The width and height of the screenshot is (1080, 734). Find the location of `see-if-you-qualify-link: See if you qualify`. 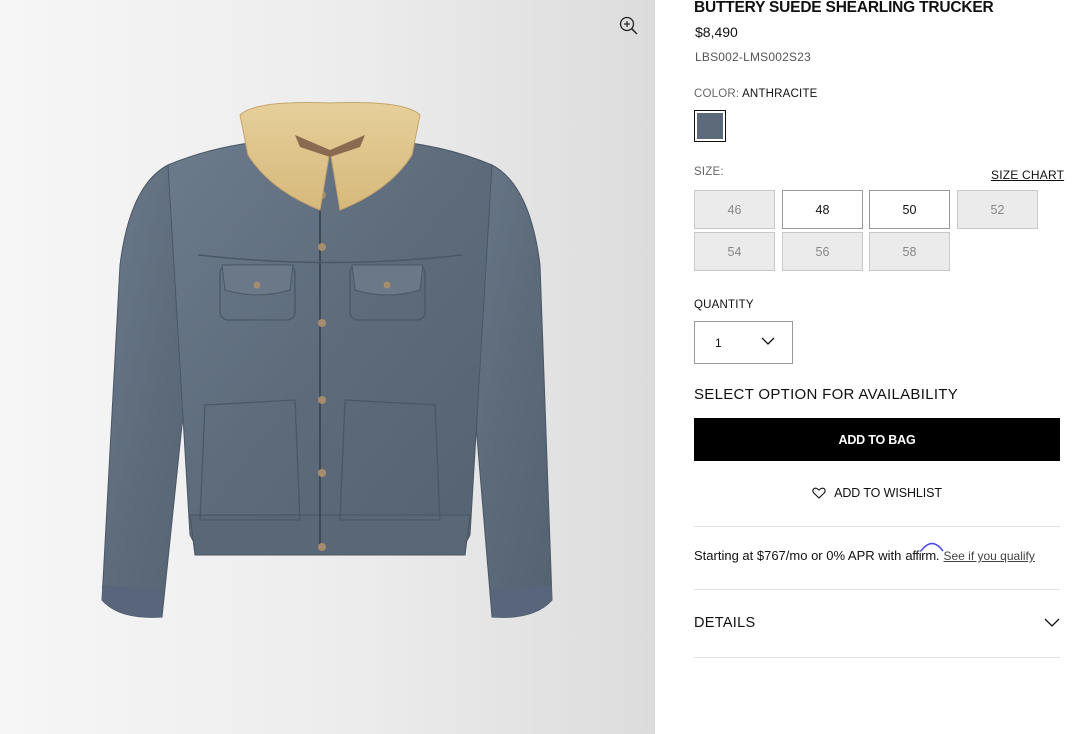

see-if-you-qualify-link: See if you qualify is located at coordinates (988, 556).